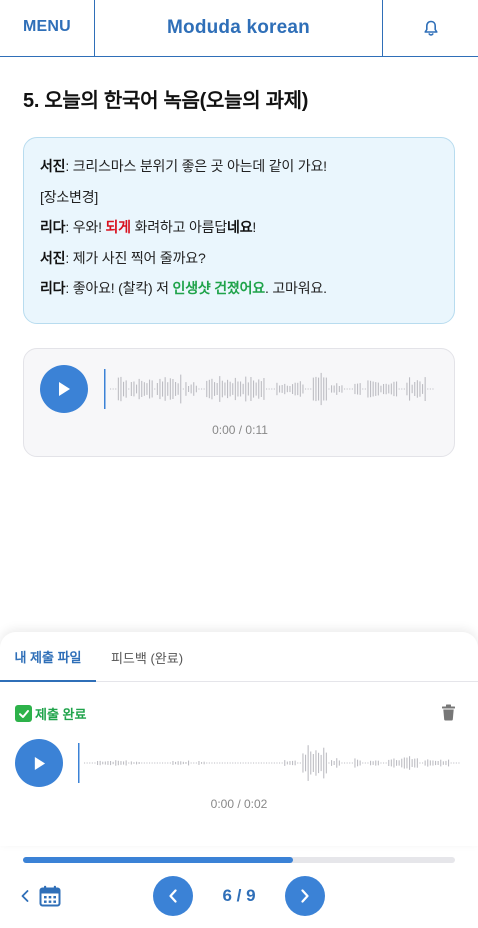 The width and height of the screenshot is (478, 928). What do you see at coordinates (48, 657) in the screenshot?
I see `tab-my-submission: 내 제출 파일` at bounding box center [48, 657].